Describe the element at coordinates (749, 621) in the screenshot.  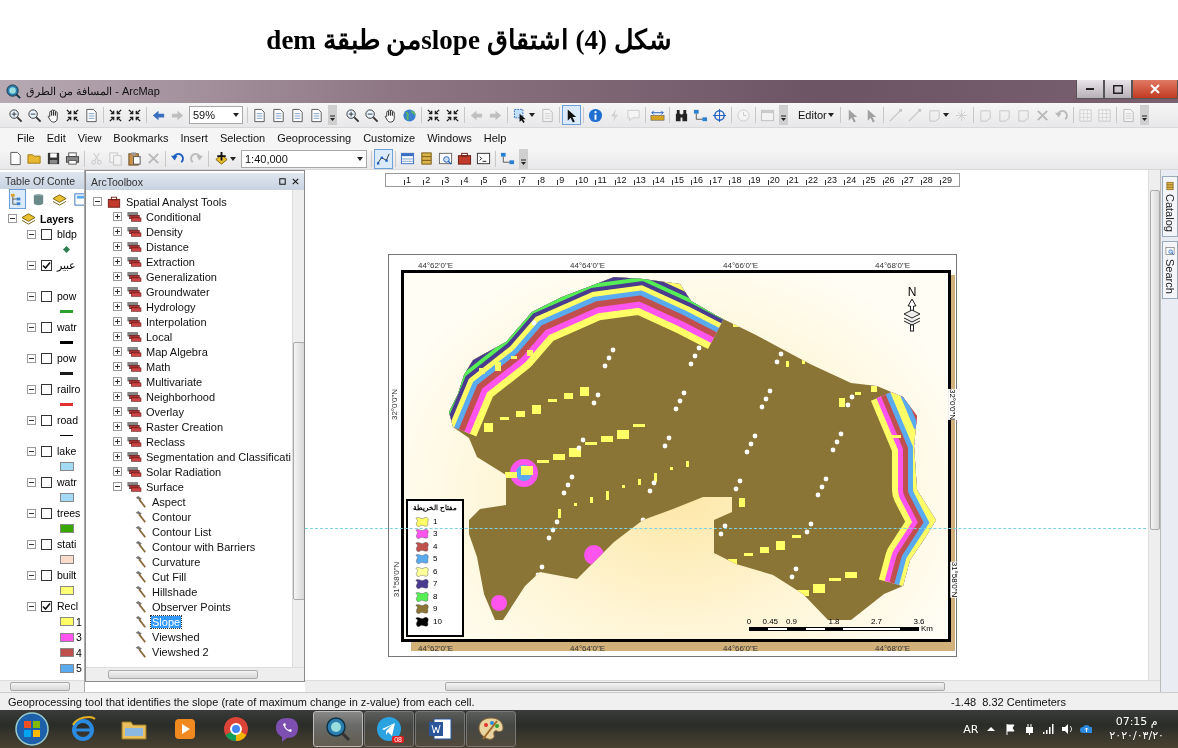
I see `scale-label: 0` at that location.